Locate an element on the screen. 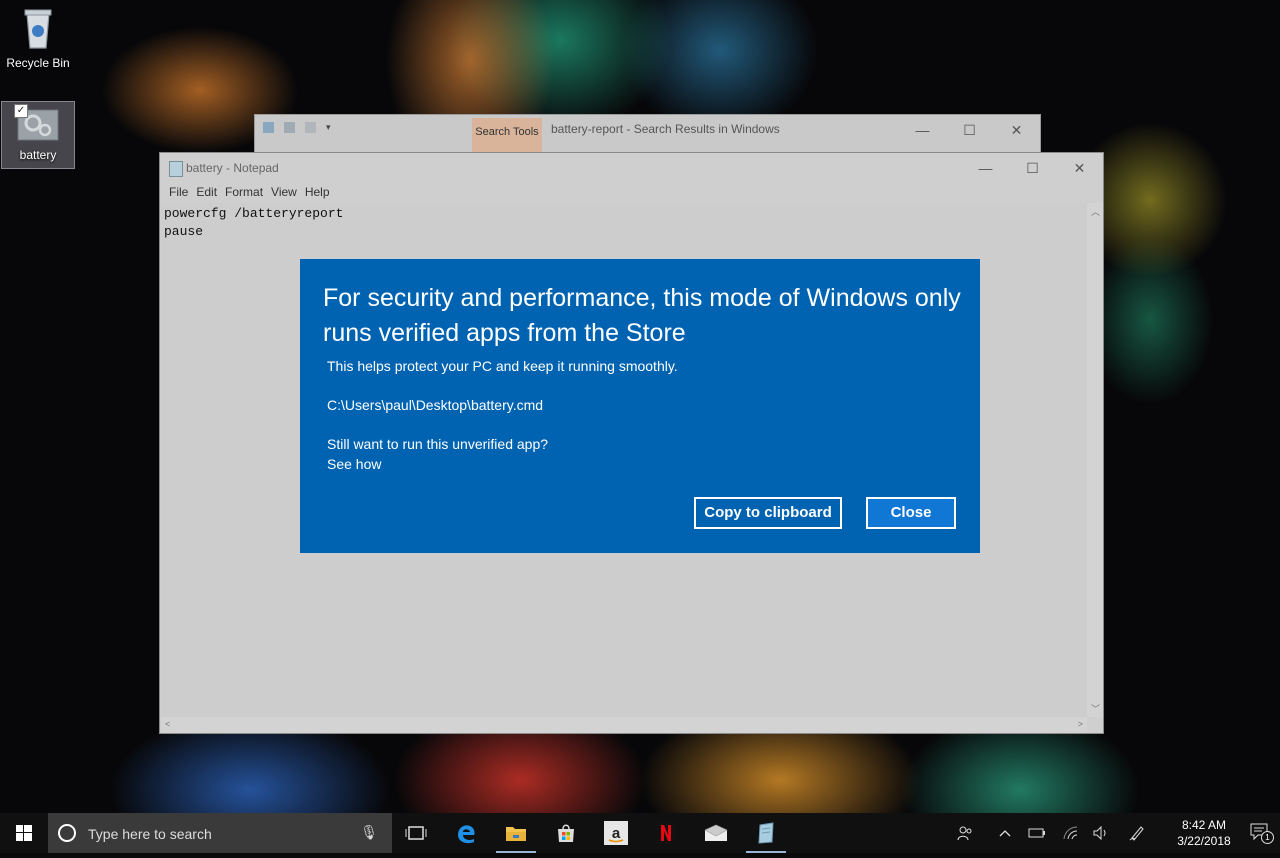 Image resolution: width=1280 pixels, height=858 pixels. taskbar-clock: 8:42 AM 3/22/2018 is located at coordinates (1204, 833).